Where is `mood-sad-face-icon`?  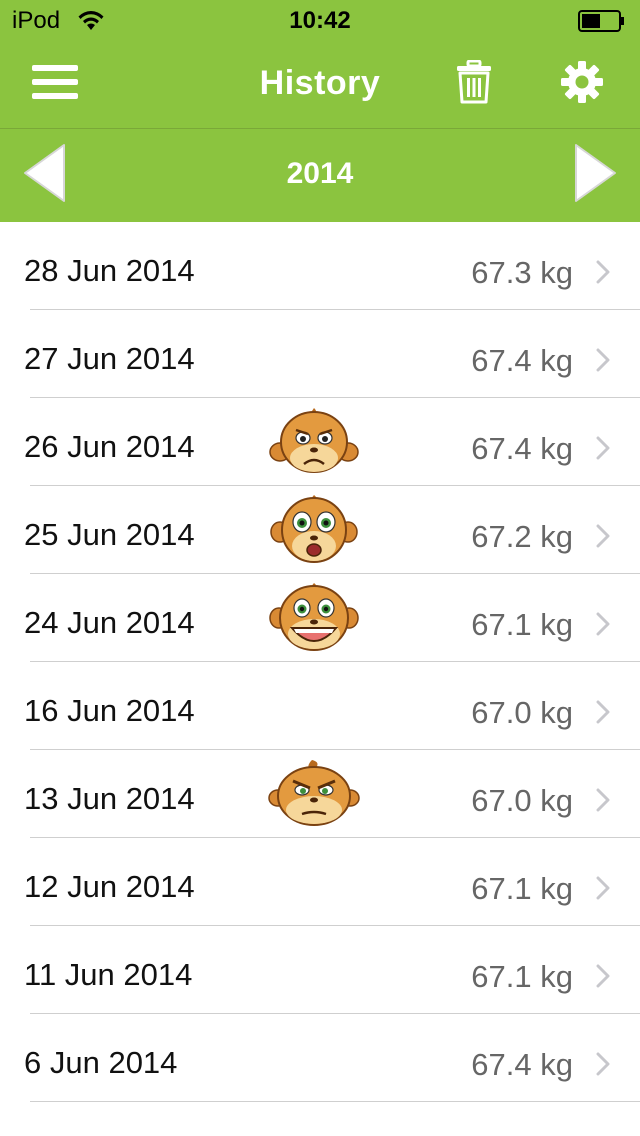 mood-sad-face-icon is located at coordinates (314, 442).